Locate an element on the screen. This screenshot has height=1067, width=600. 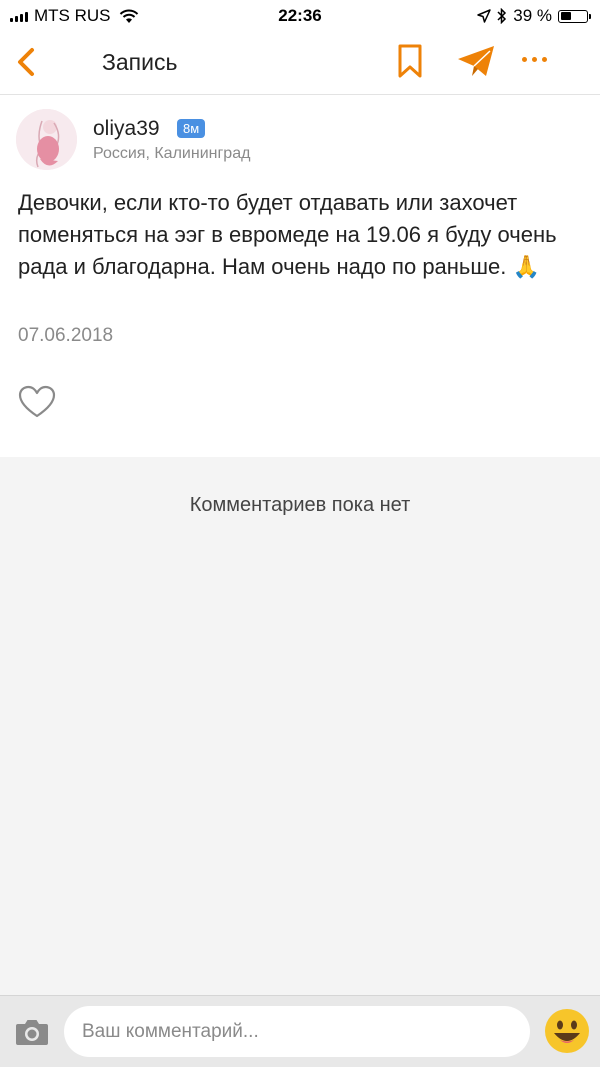
bookmark-icon is located at coordinates (410, 61).